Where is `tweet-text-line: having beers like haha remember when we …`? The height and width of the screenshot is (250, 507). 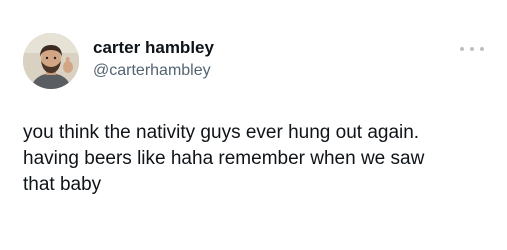 tweet-text-line: having beers like haha remember when we … is located at coordinates (224, 158).